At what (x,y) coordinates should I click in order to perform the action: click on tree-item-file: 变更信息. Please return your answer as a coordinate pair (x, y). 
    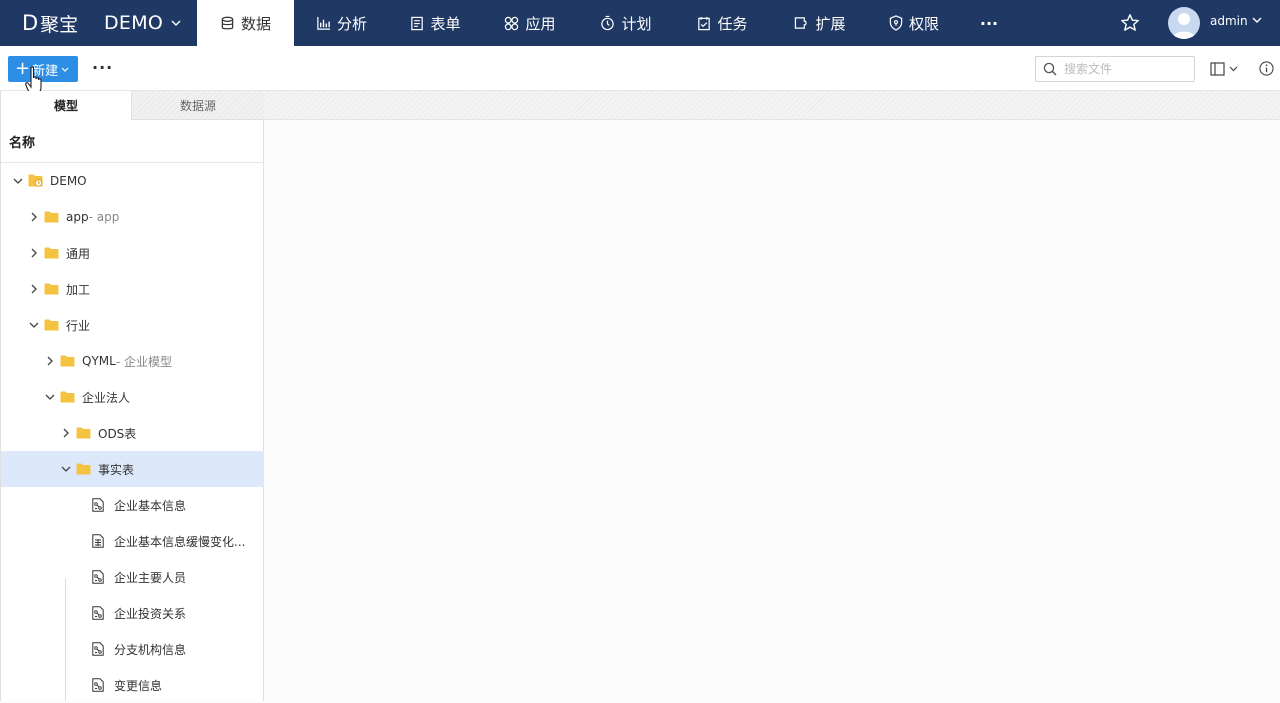
    Looking at the image, I should click on (132, 685).